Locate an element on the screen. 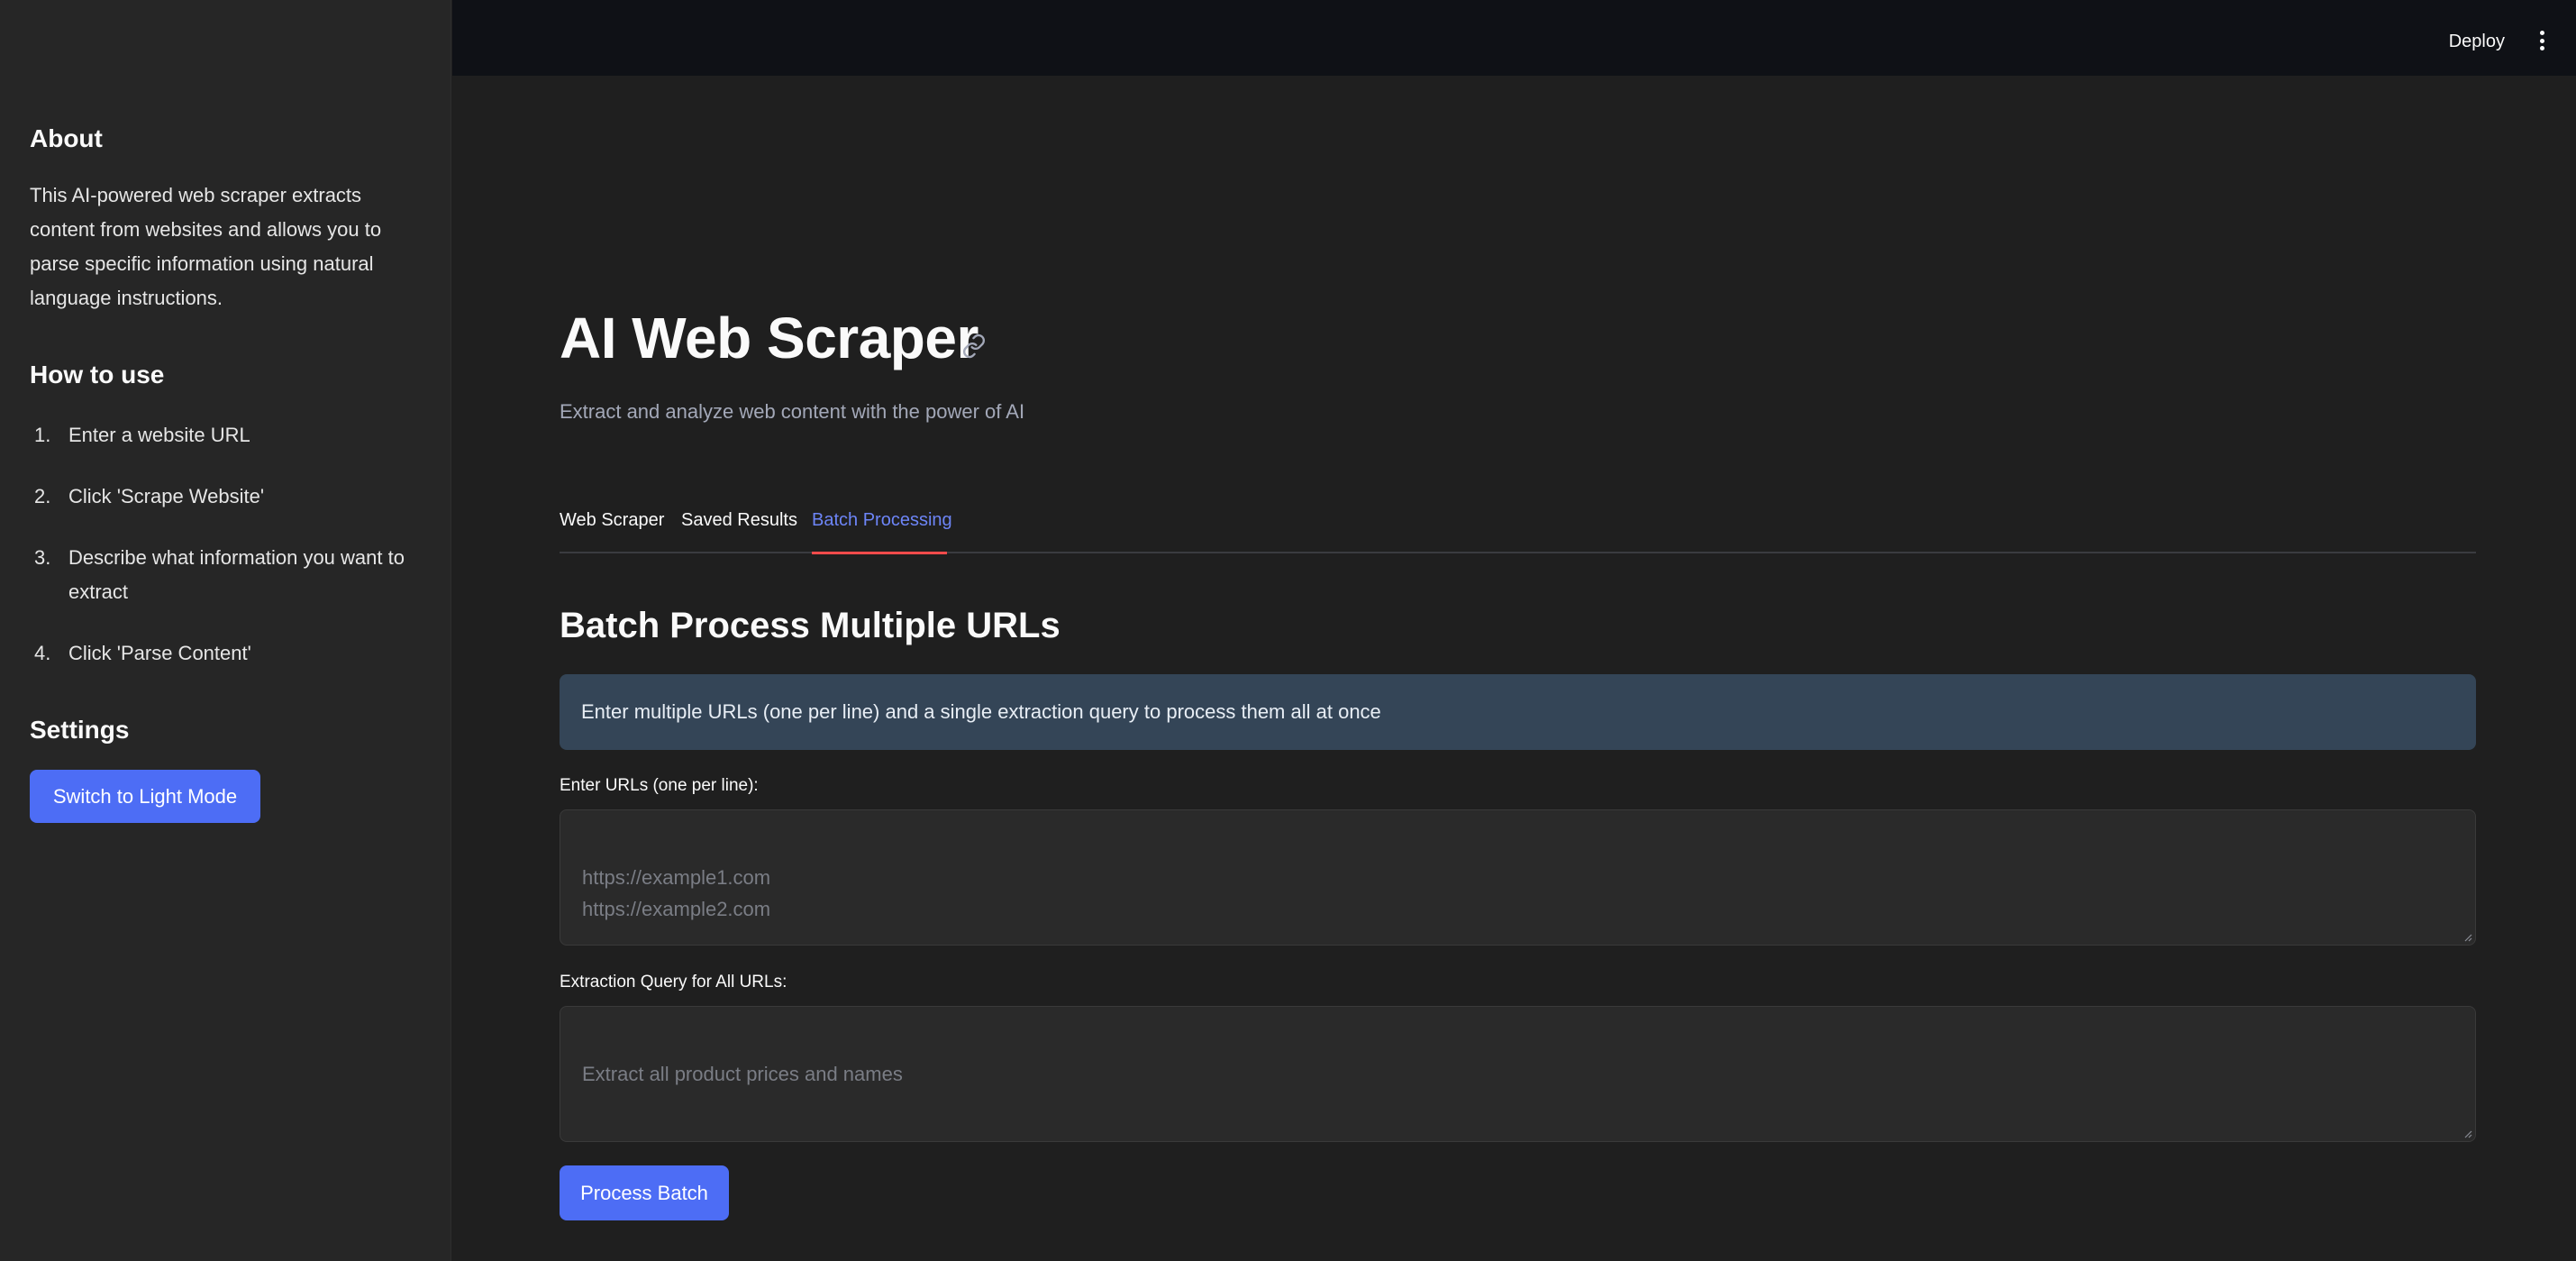  step-item: 4. Click 'Parse Content' is located at coordinates (223, 653).